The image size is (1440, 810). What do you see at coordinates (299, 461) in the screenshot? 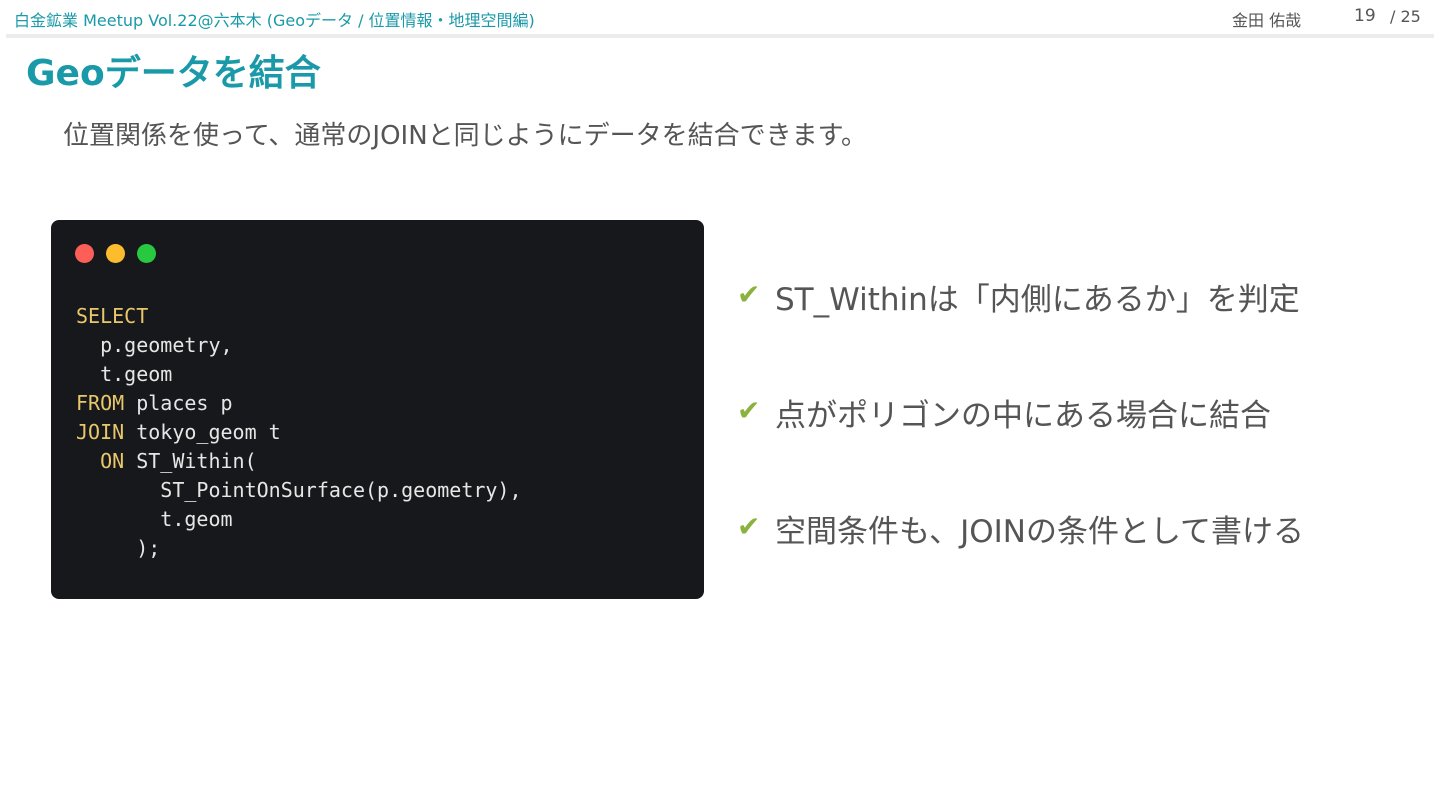
I see `code-line: ON ST_Within(` at bounding box center [299, 461].